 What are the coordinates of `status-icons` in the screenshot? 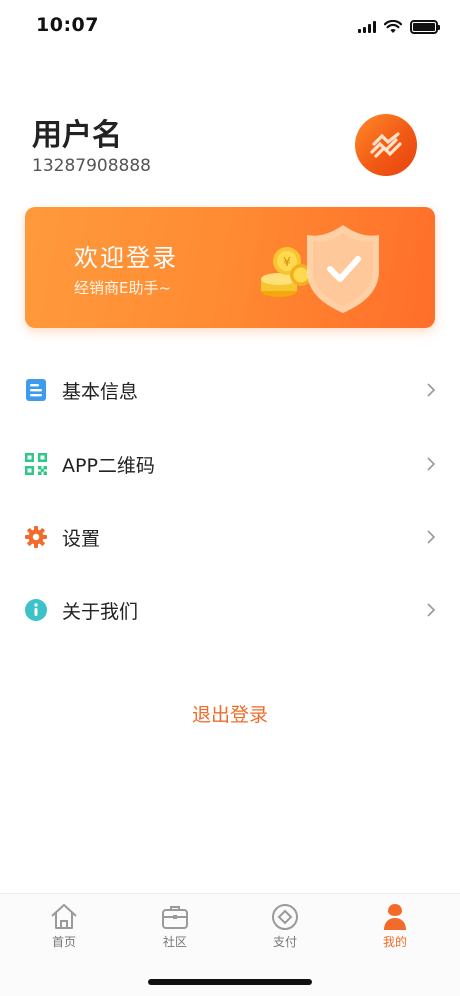 It's located at (399, 27).